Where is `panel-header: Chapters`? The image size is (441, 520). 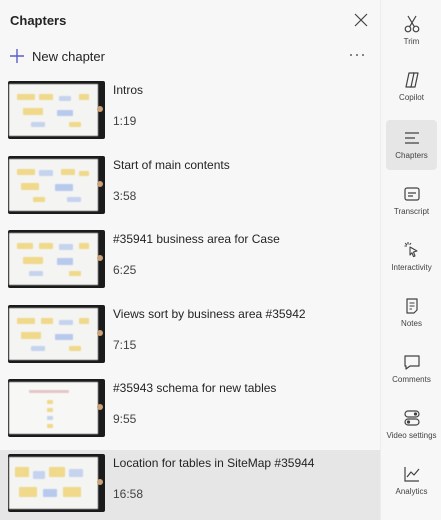 panel-header: Chapters is located at coordinates (190, 20).